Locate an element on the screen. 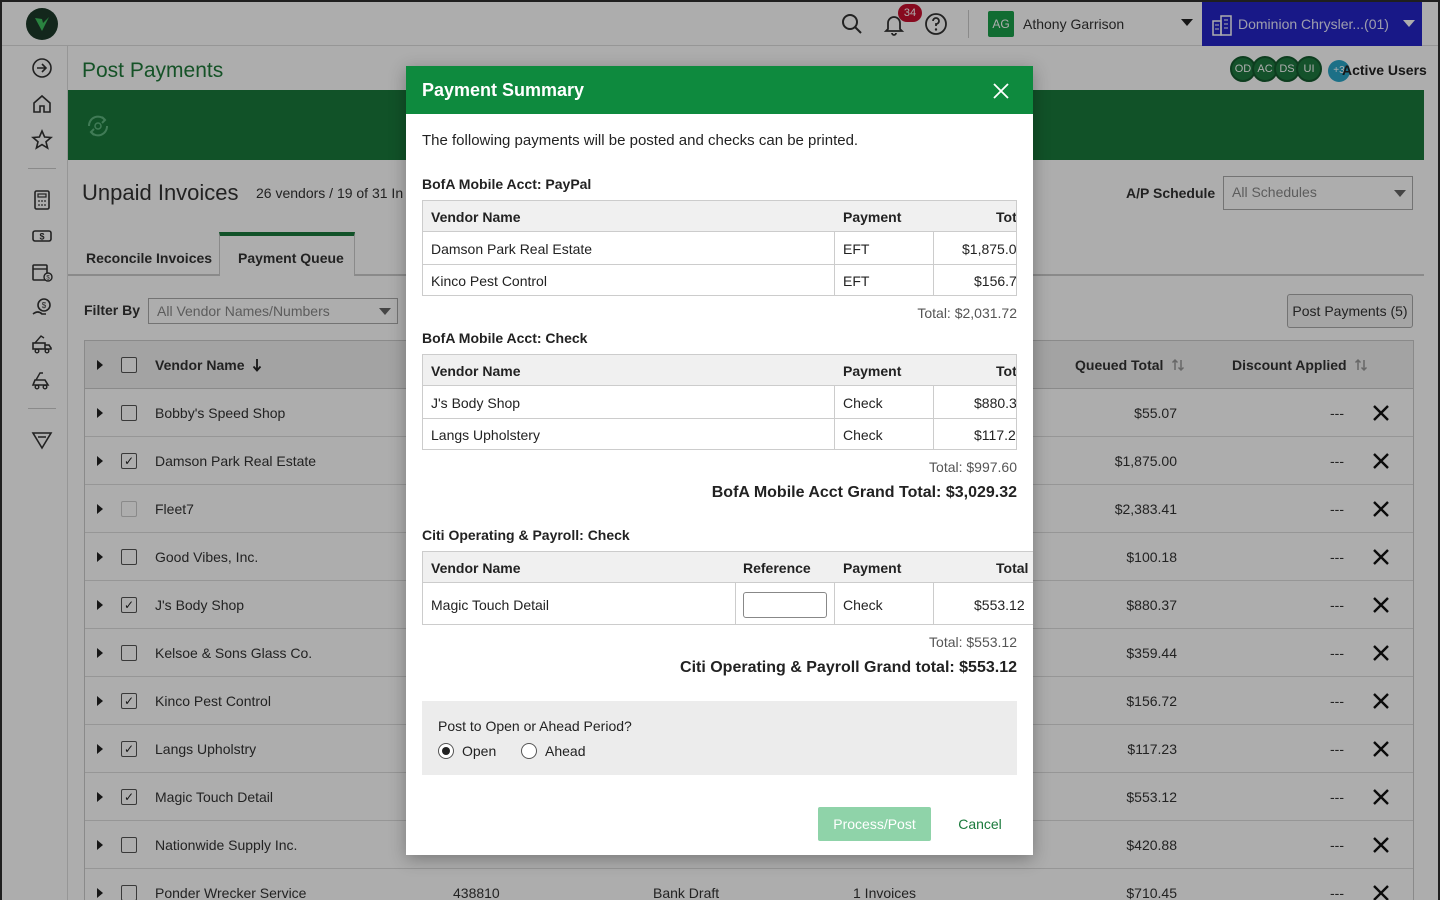  close-icon is located at coordinates (1001, 91).